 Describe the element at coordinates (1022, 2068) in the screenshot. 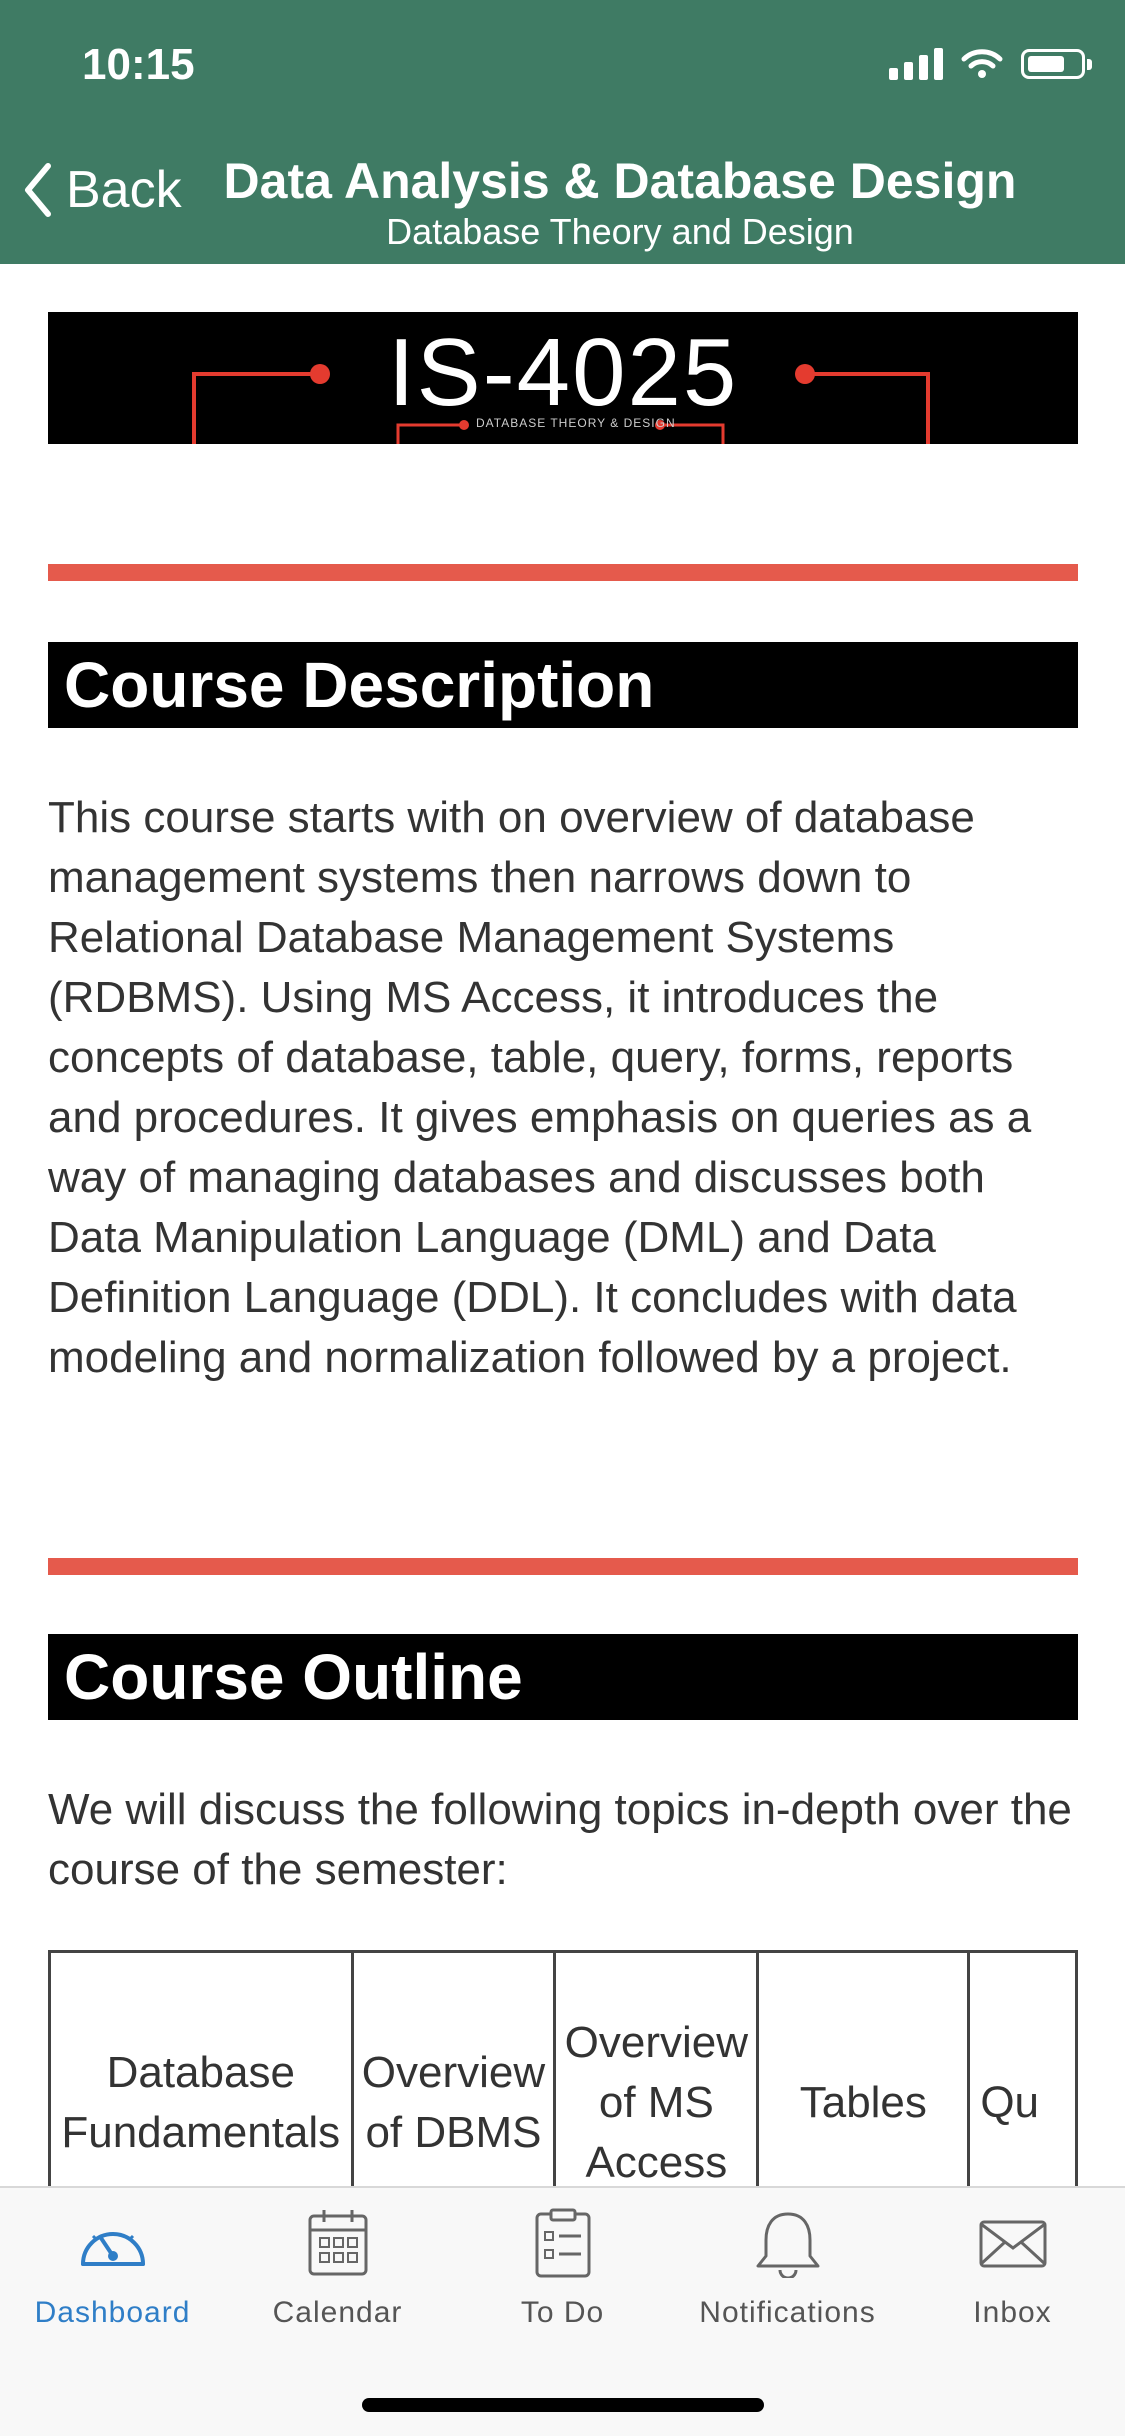

I see `table-cell: Qu` at that location.